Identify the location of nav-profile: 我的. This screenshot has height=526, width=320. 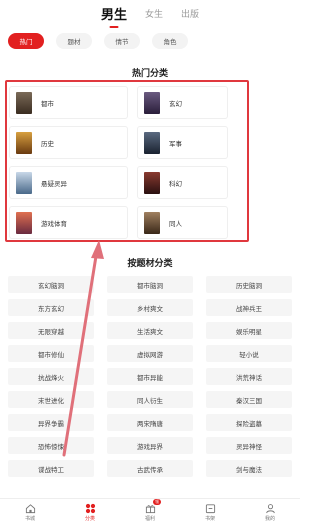
(270, 512).